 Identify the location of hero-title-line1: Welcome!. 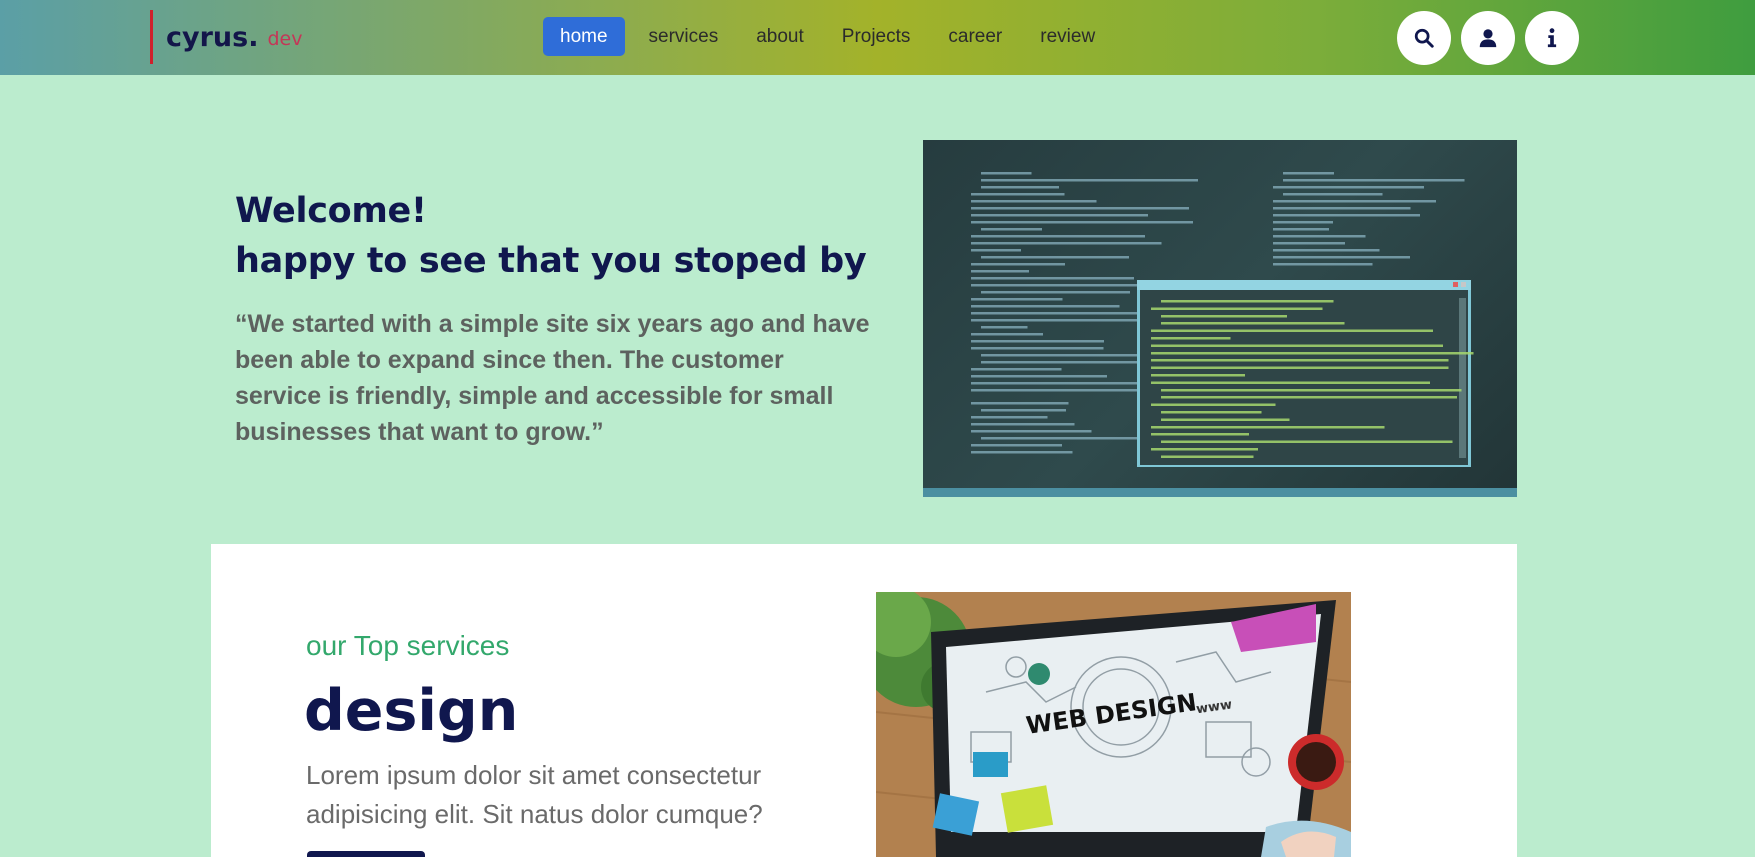
(331, 211).